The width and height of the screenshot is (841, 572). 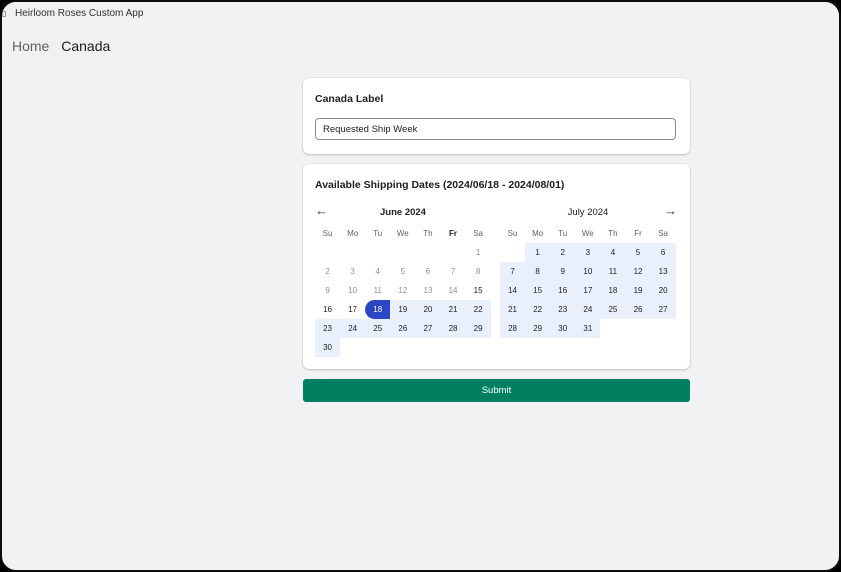 I want to click on day-cell-selected: 18, so click(x=378, y=309).